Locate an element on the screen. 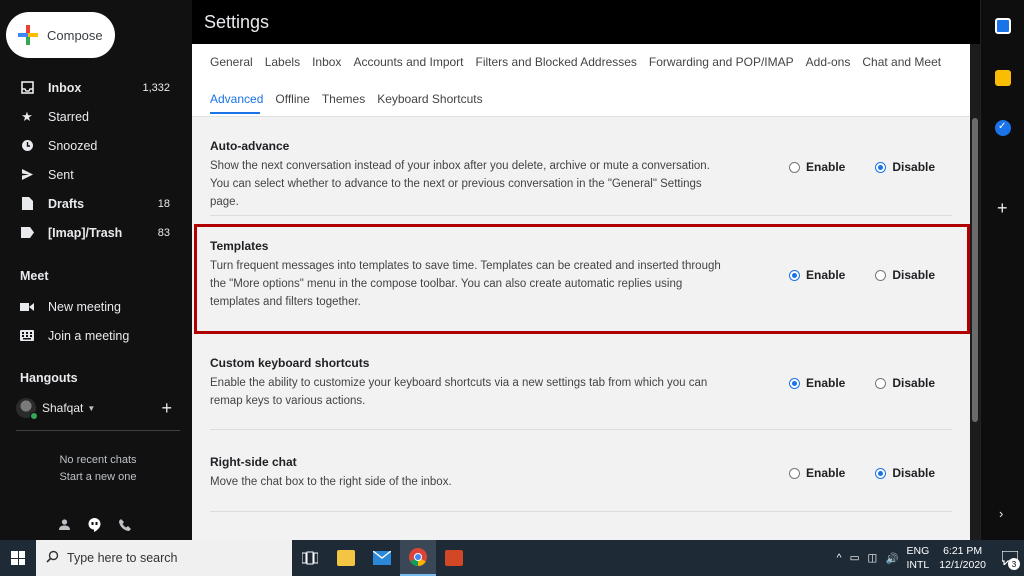 The image size is (1024, 576). chevron-down-icon: ▼ is located at coordinates (91, 408).